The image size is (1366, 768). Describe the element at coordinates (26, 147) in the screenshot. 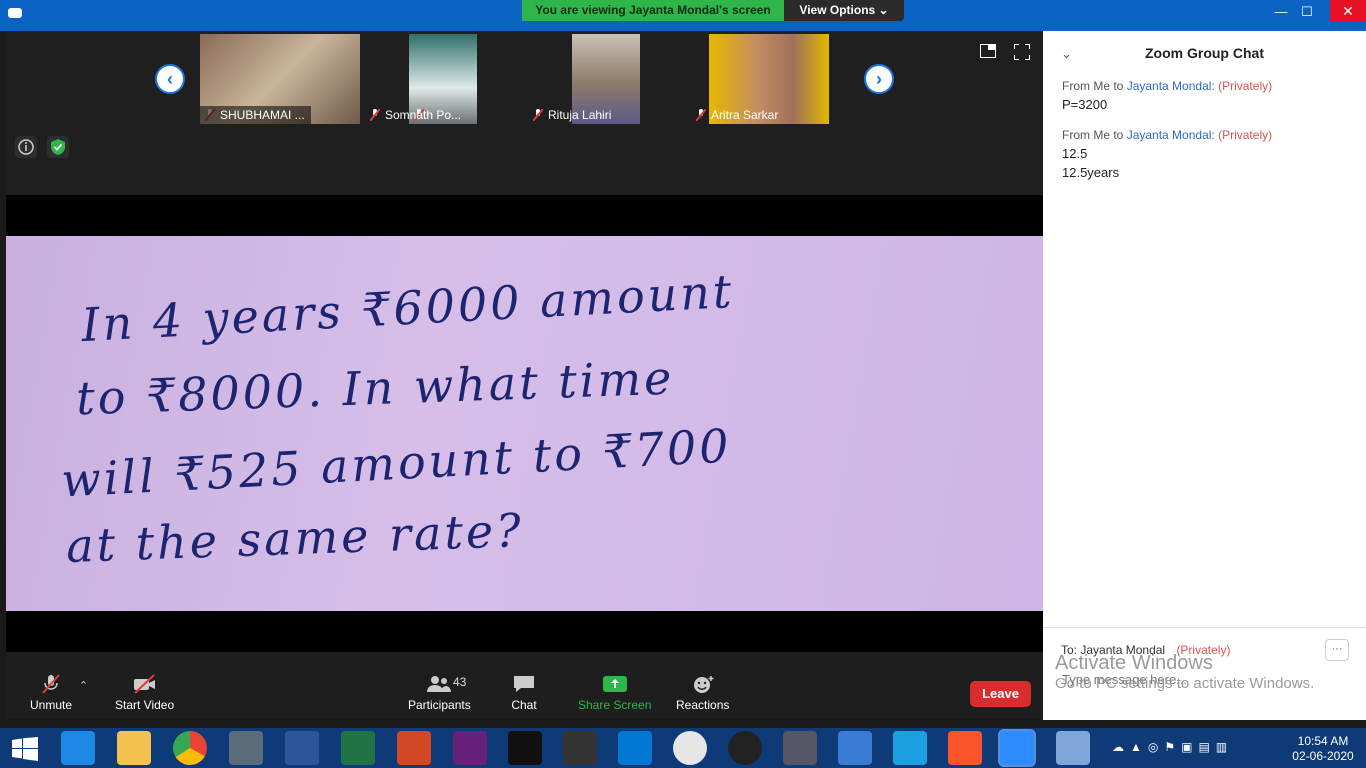

I see `info-icon` at that location.